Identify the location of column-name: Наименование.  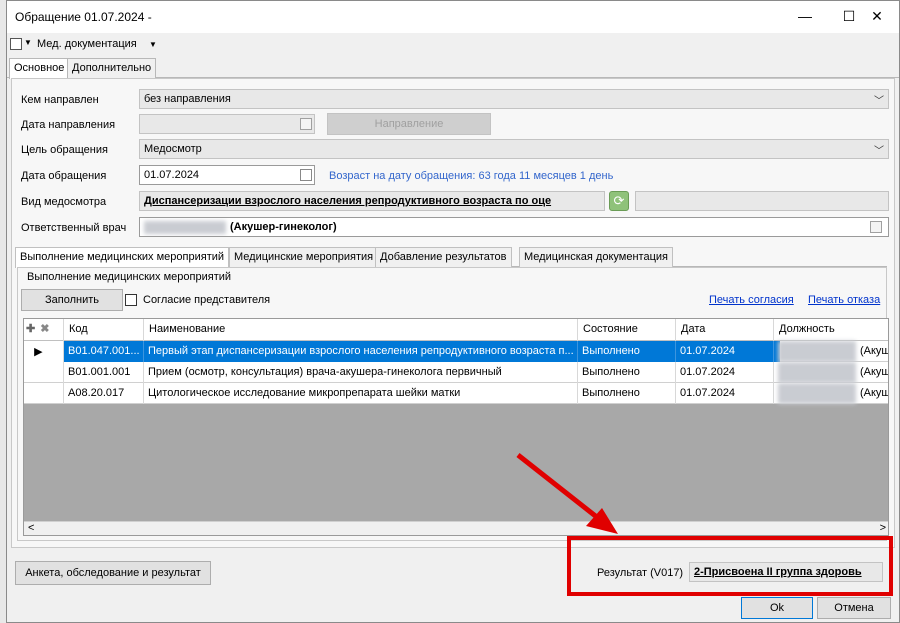
(361, 330).